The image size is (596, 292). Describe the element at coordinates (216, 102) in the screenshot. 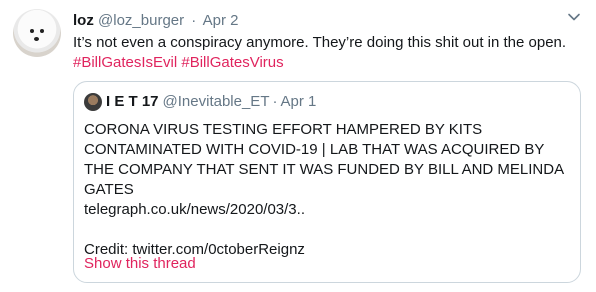

I see `quote-author-handle: @Inevitable_ET` at that location.